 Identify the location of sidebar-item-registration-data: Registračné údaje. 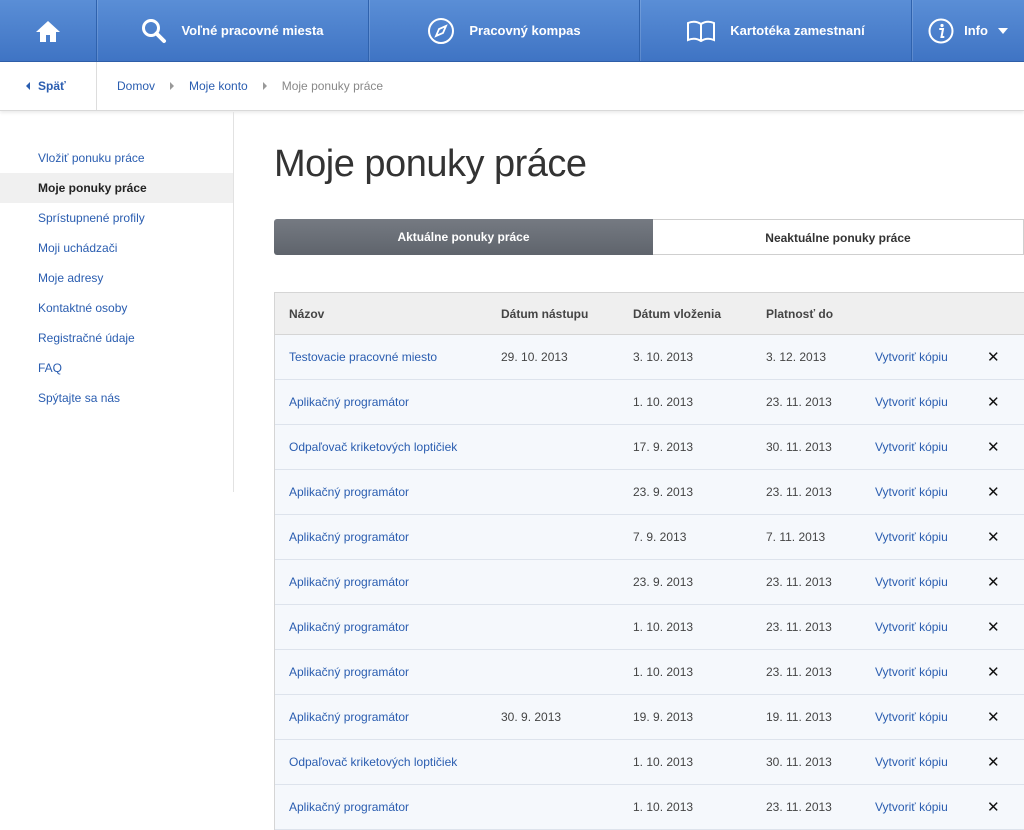
(116, 338).